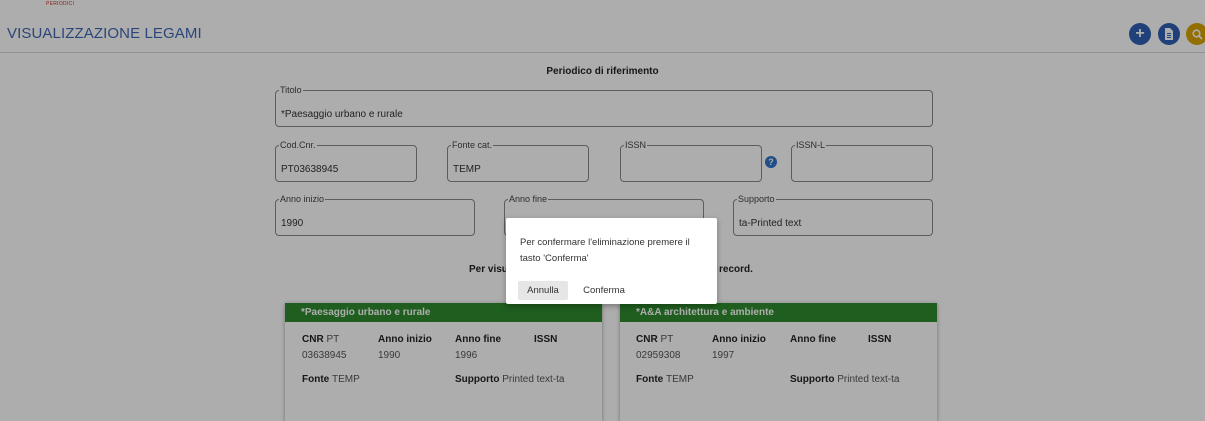 The image size is (1205, 421). I want to click on confirm-button: Conferma, so click(604, 290).